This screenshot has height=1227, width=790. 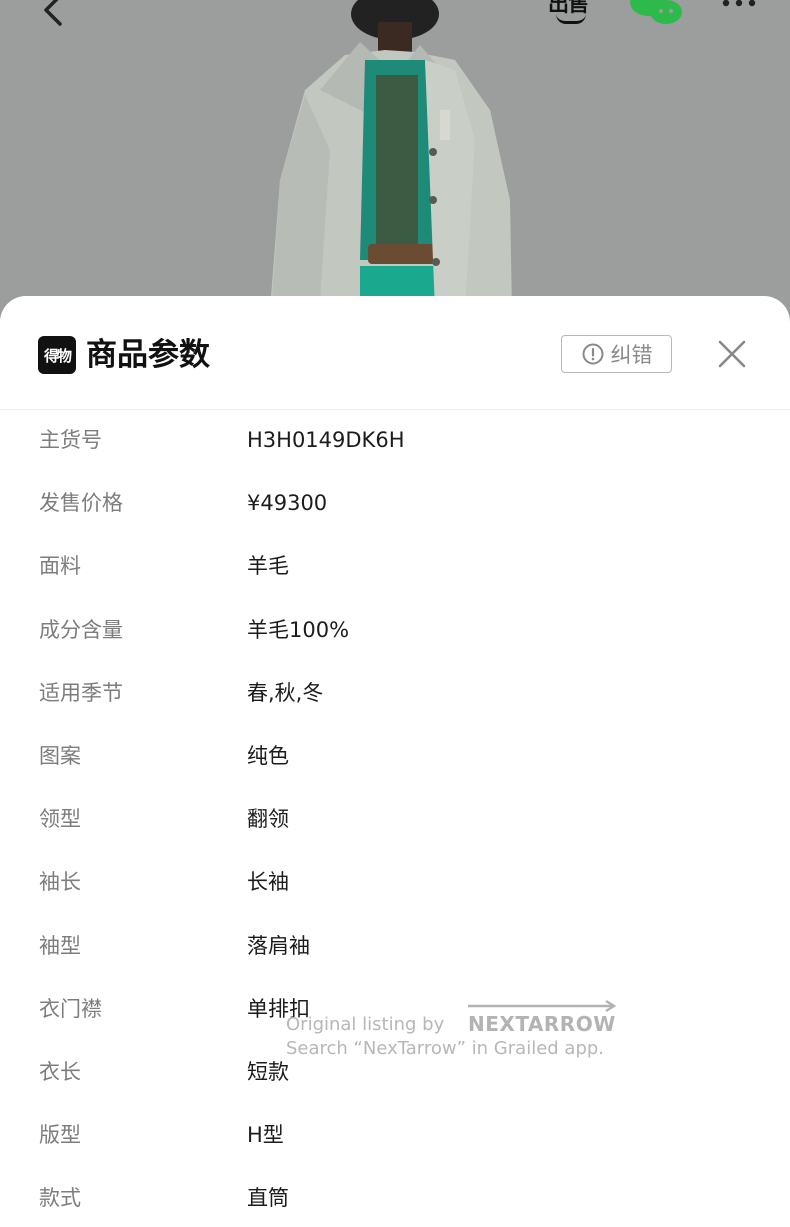 What do you see at coordinates (631, 355) in the screenshot?
I see `report-error-label: 纠错` at bounding box center [631, 355].